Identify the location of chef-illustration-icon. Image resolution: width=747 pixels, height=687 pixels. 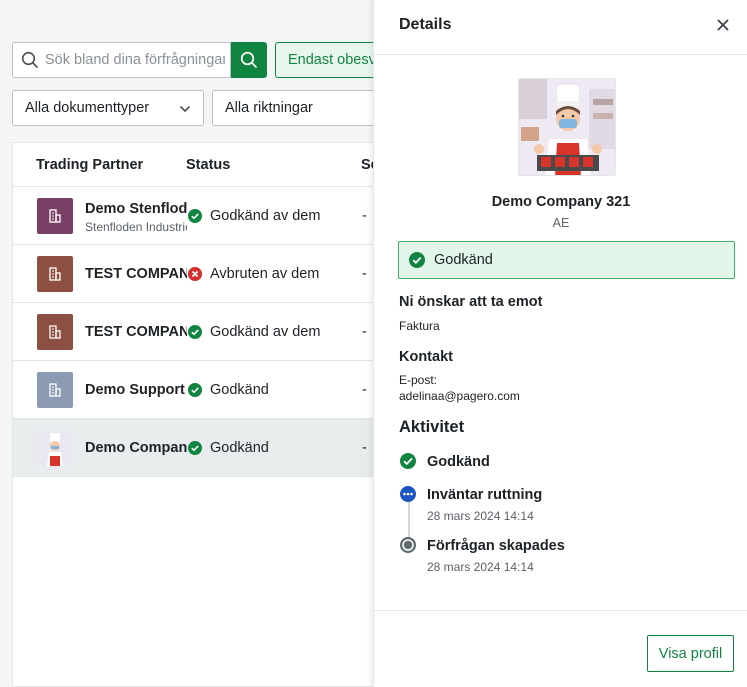
(567, 127).